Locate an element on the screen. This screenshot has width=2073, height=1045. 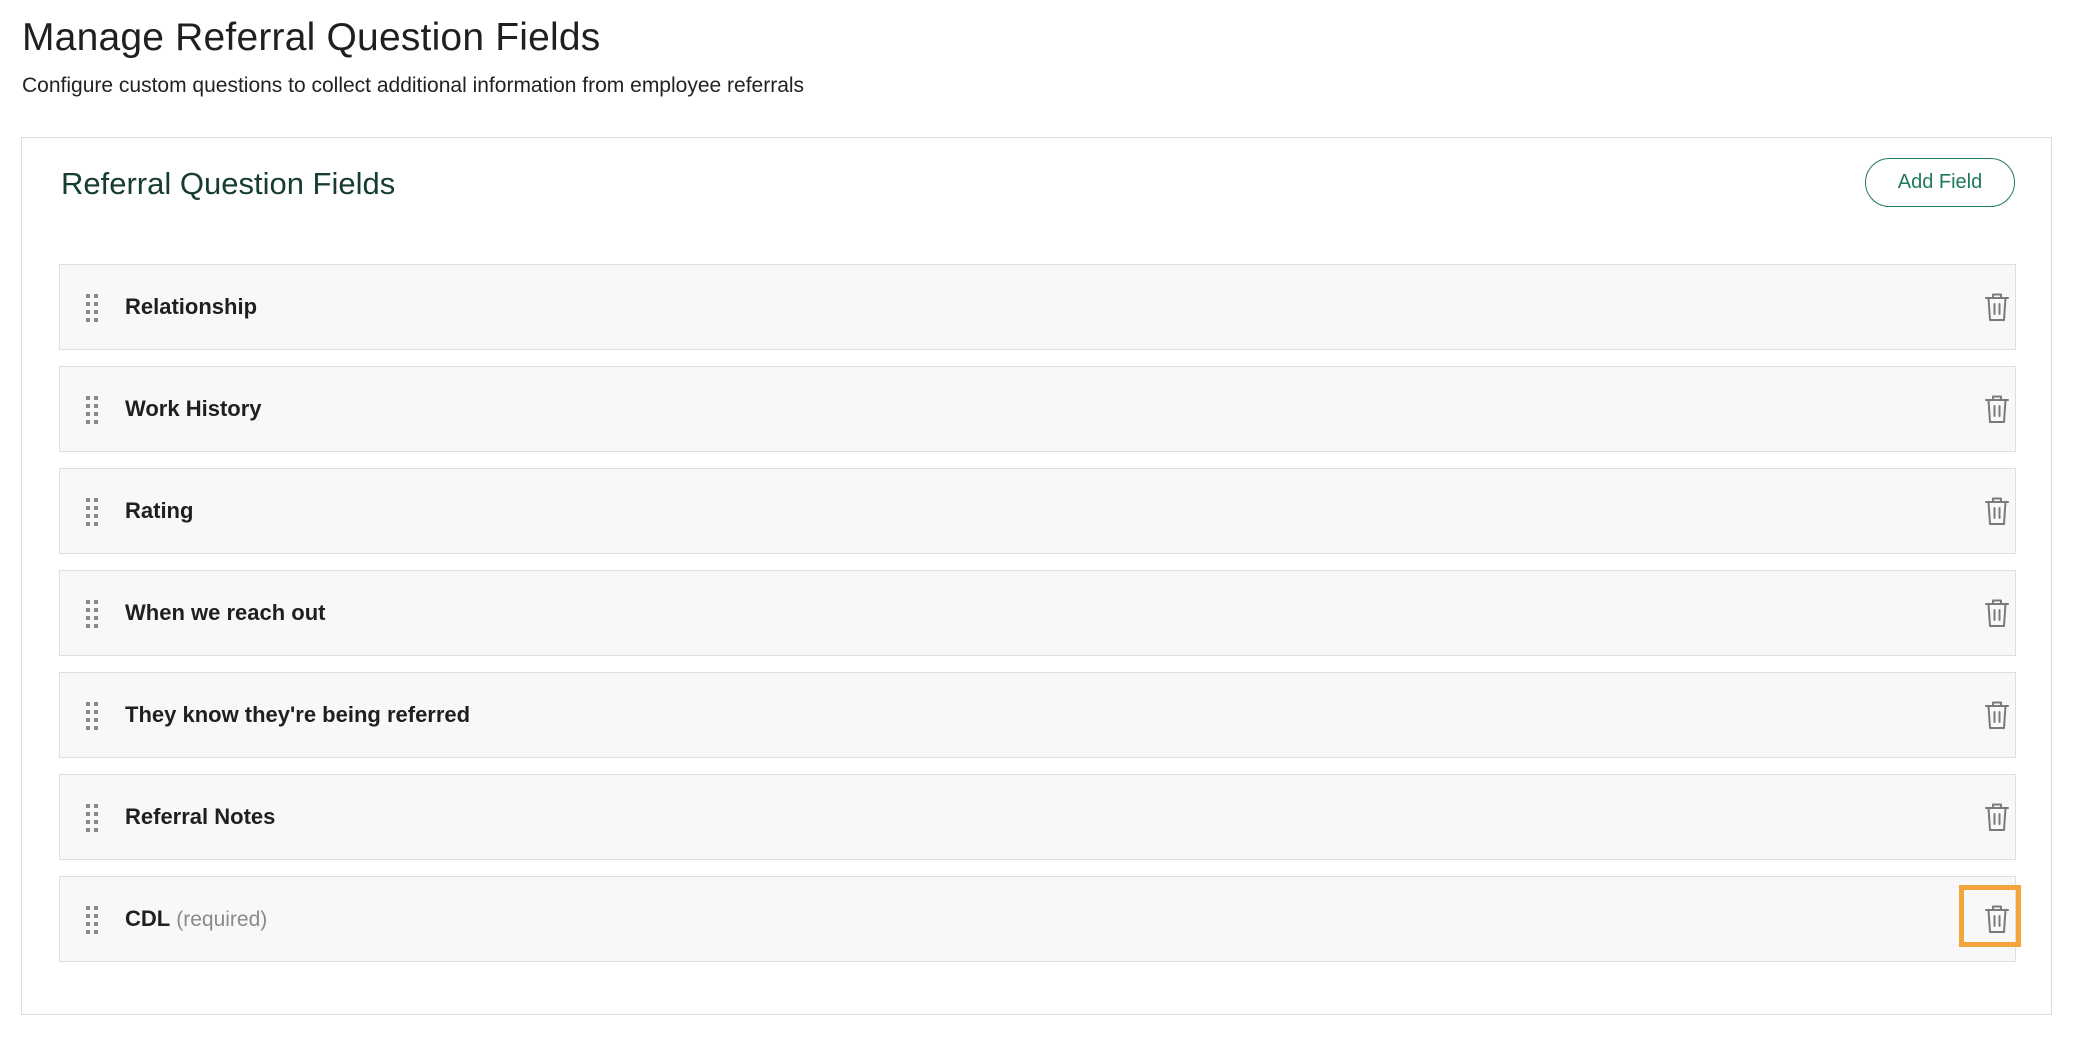
field-label-wrap: Rating is located at coordinates (162, 511).